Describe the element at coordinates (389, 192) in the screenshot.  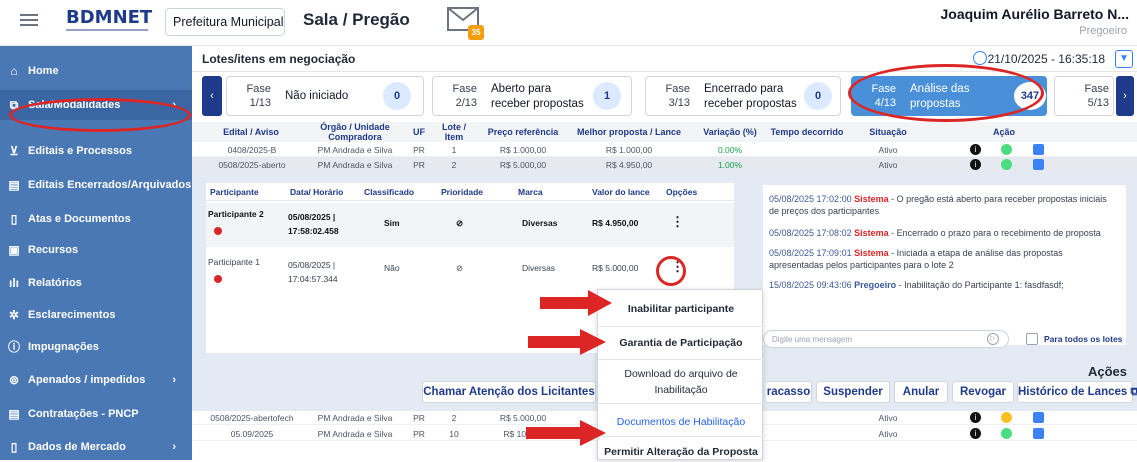
I see `column-header: Classificado` at that location.